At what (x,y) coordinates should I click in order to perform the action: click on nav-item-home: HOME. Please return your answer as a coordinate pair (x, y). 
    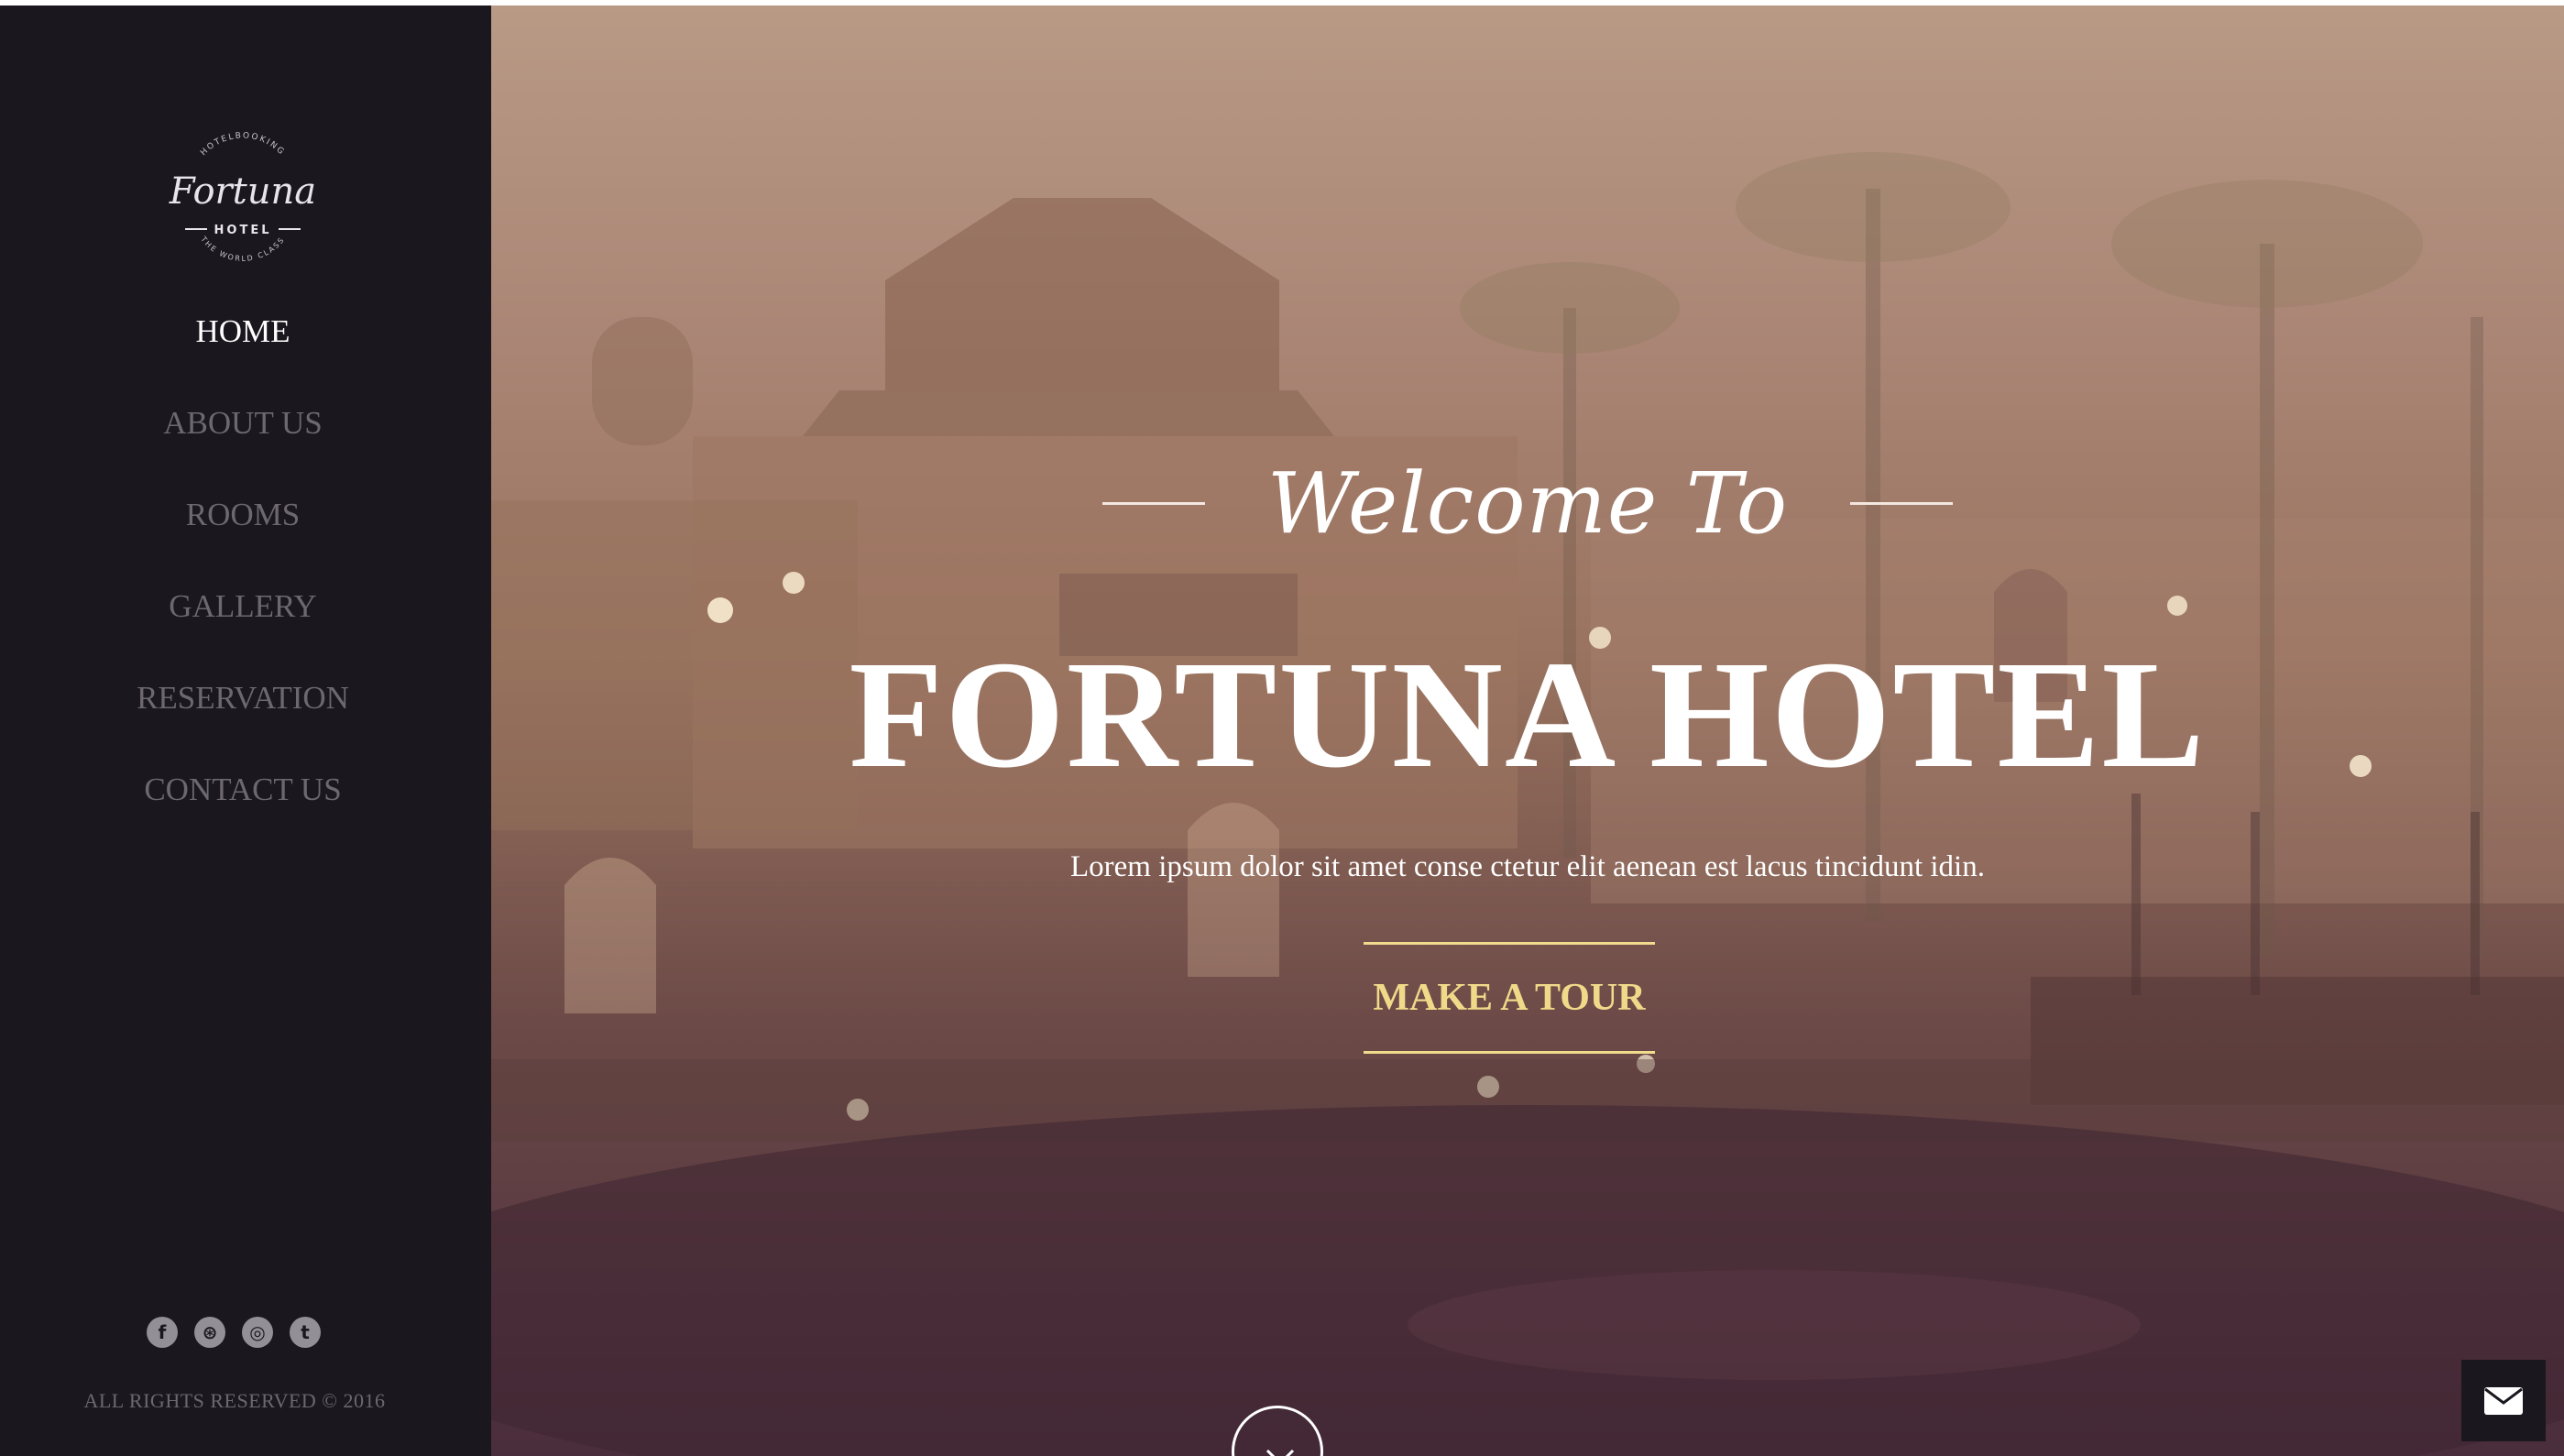
    Looking at the image, I should click on (243, 354).